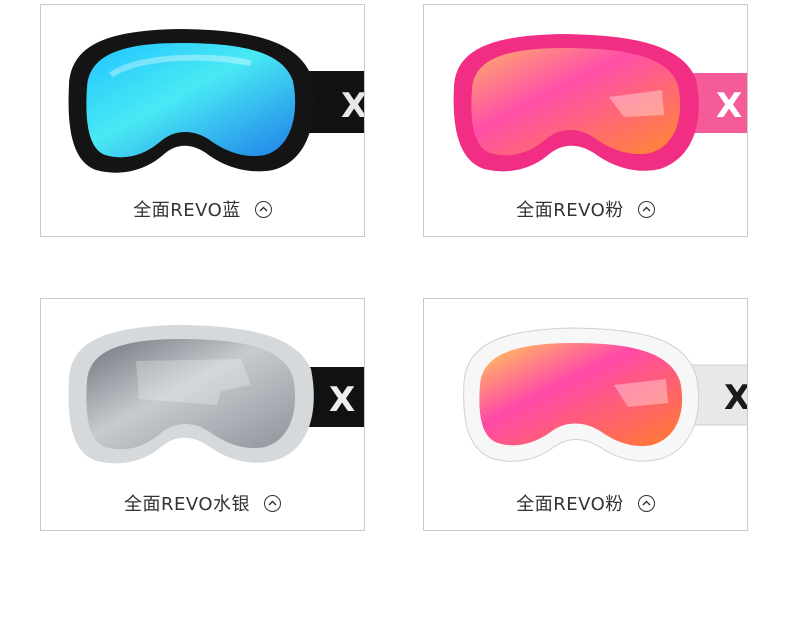 The width and height of the screenshot is (790, 620). Describe the element at coordinates (187, 504) in the screenshot. I see `product-label: 全面REVO水银` at that location.